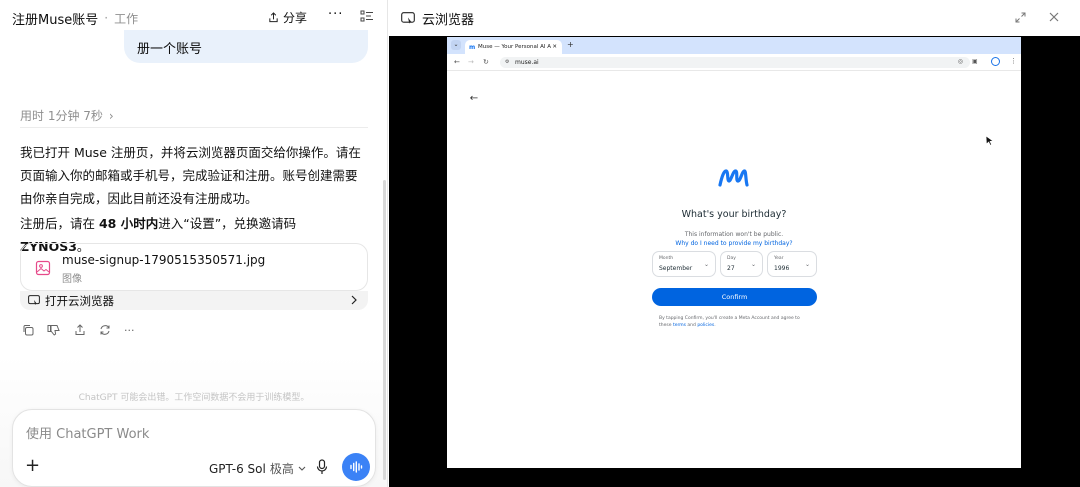 Image resolution: width=1080 pixels, height=487 pixels. I want to click on tab-search-icon: ⌄, so click(456, 45).